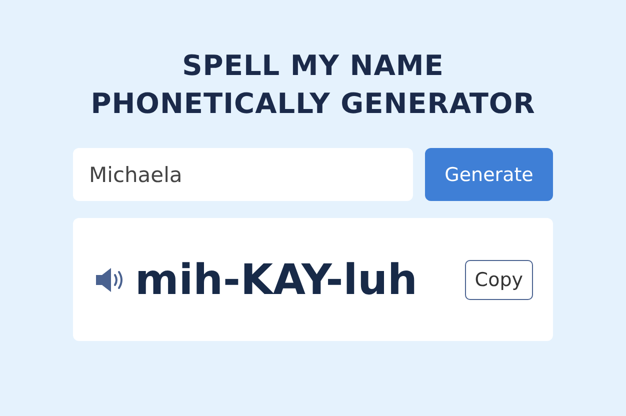 This screenshot has height=416, width=626. I want to click on speaker-icon, so click(110, 279).